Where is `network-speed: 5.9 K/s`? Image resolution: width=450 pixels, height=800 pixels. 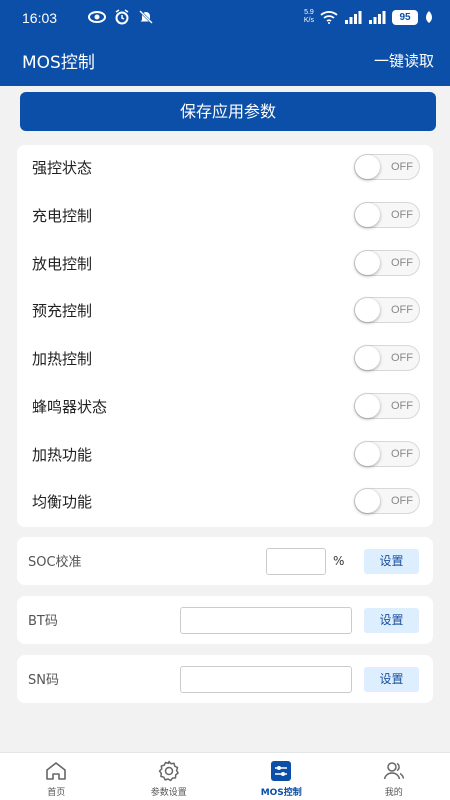
network-speed: 5.9 K/s is located at coordinates (308, 16).